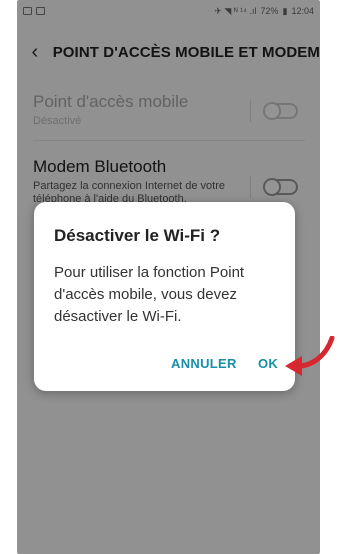  What do you see at coordinates (137, 235) in the screenshot?
I see `dialog-title: Désactiver le Wi-Fi ?` at bounding box center [137, 235].